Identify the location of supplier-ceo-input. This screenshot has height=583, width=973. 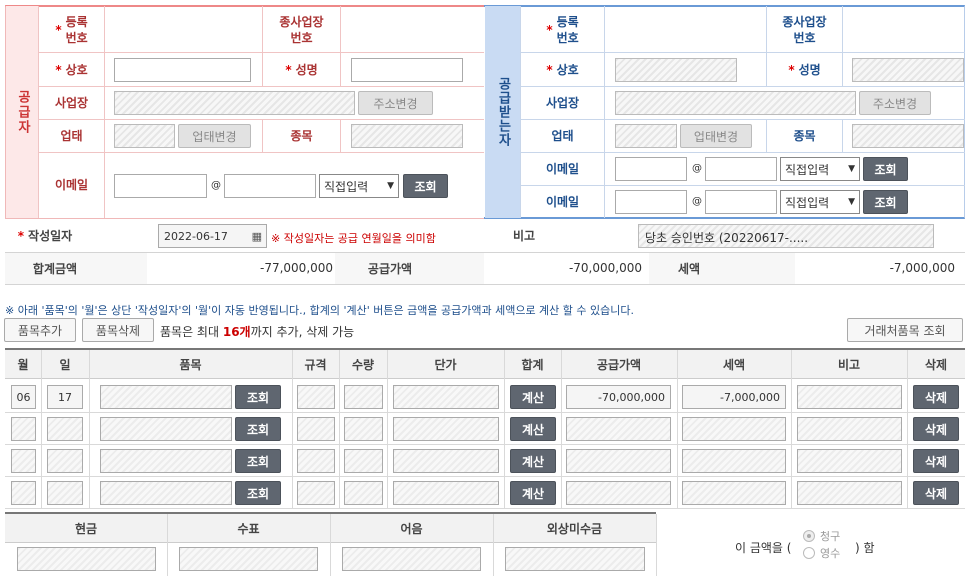
(407, 70).